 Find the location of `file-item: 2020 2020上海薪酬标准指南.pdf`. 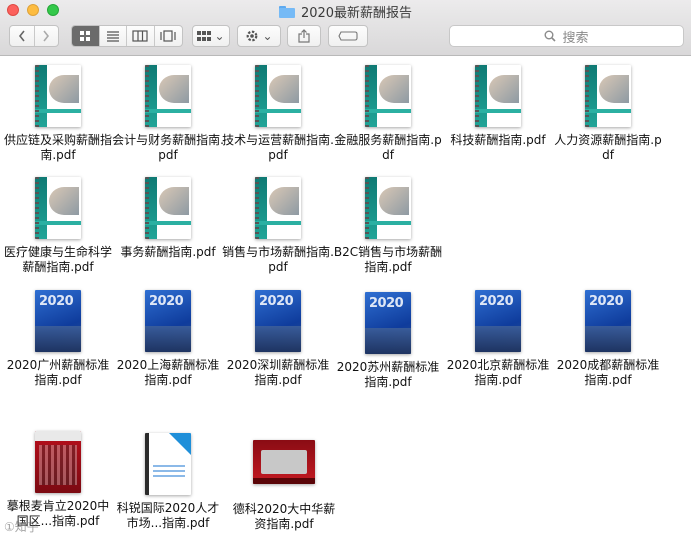

file-item: 2020 2020上海薪酬标准指南.pdf is located at coordinates (168, 339).